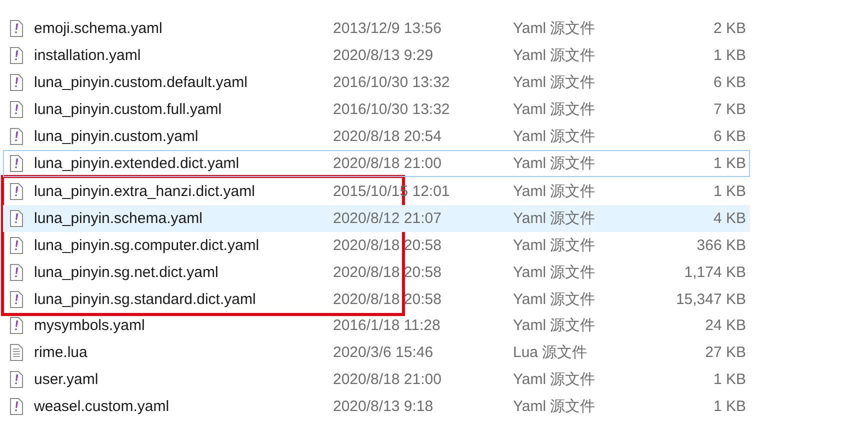  I want to click on file-name: emoji.schema.yaml, so click(99, 28).